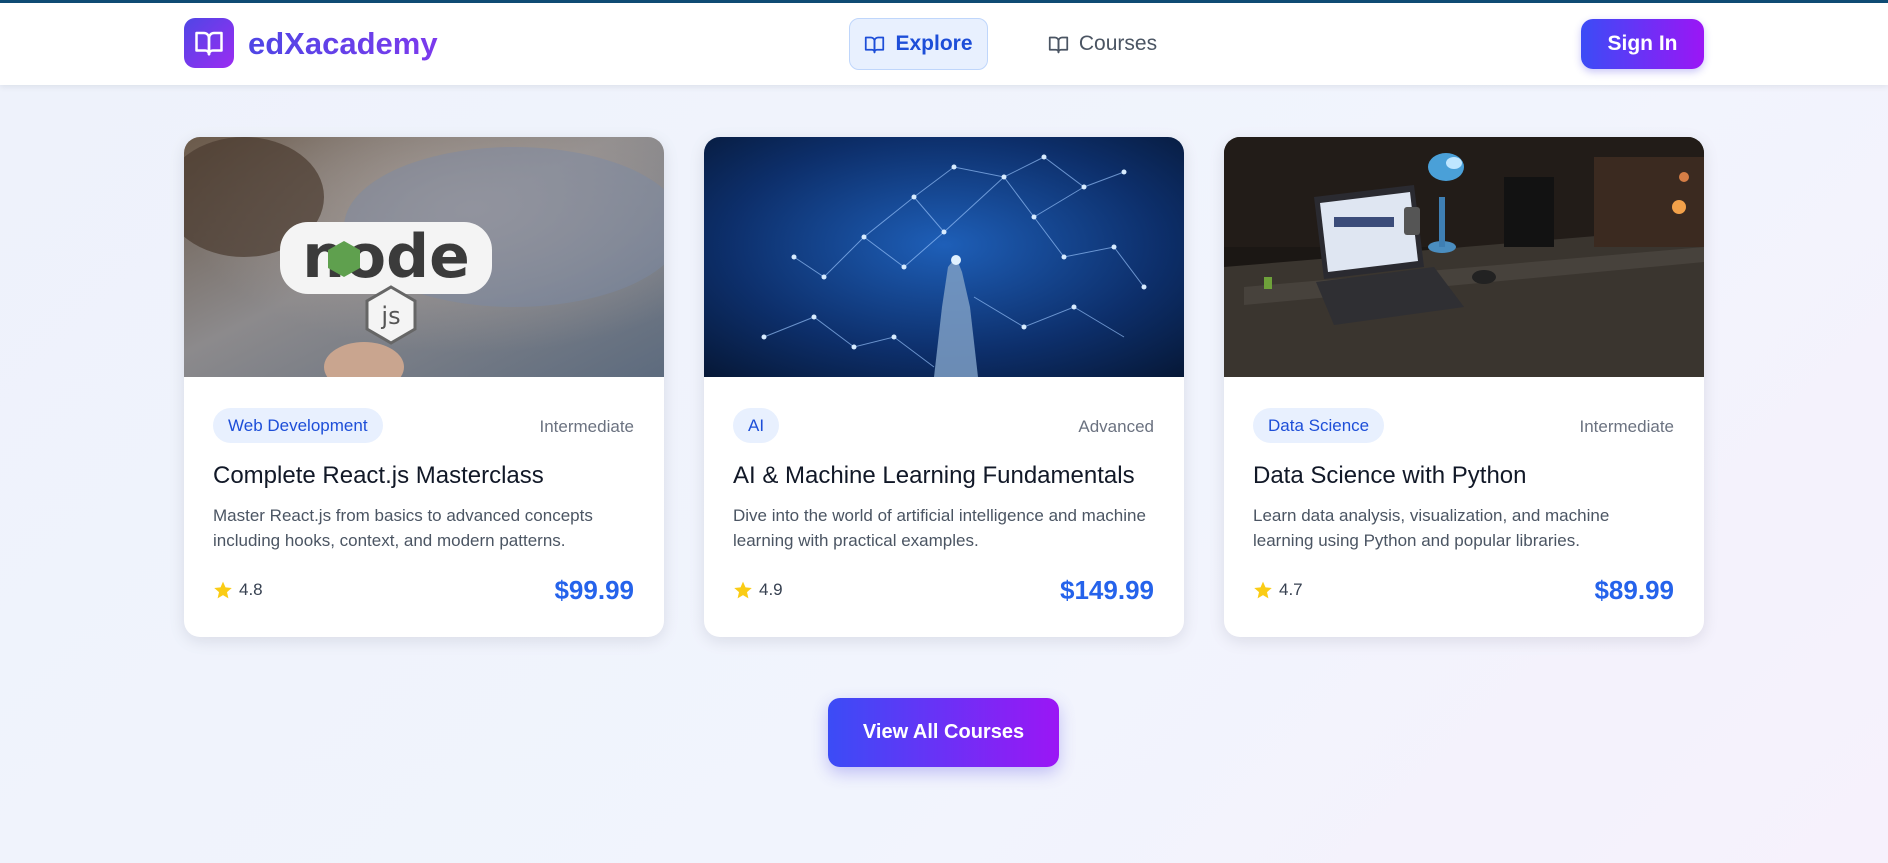  Describe the element at coordinates (758, 590) in the screenshot. I see `course-rating: 4.9` at that location.